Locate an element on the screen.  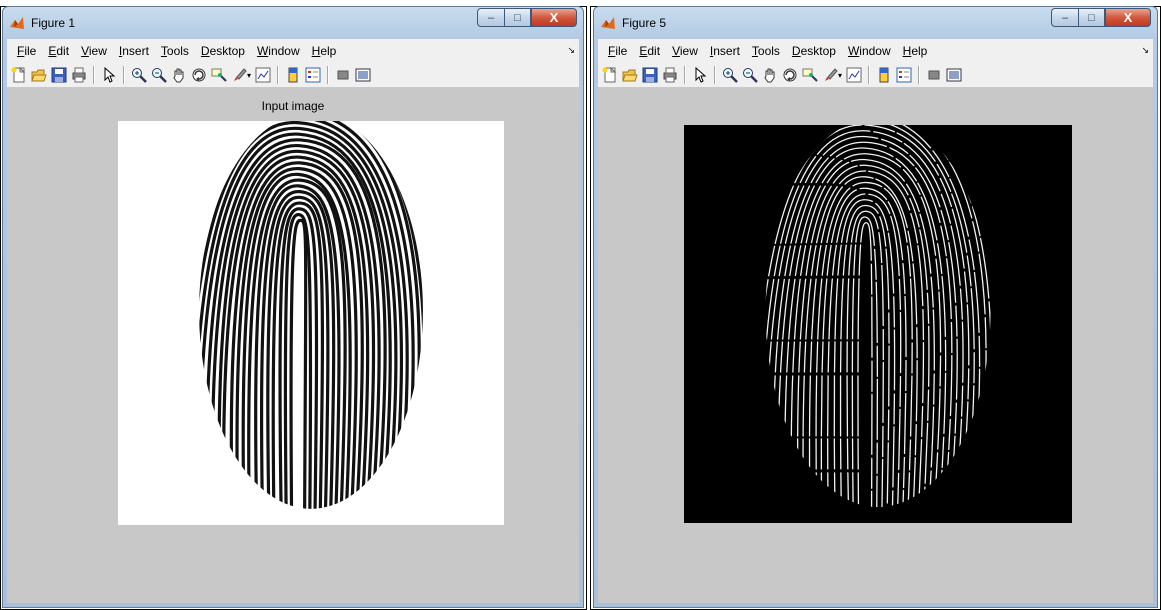
titlebar: Figure 5 – □ X is located at coordinates (875, 22).